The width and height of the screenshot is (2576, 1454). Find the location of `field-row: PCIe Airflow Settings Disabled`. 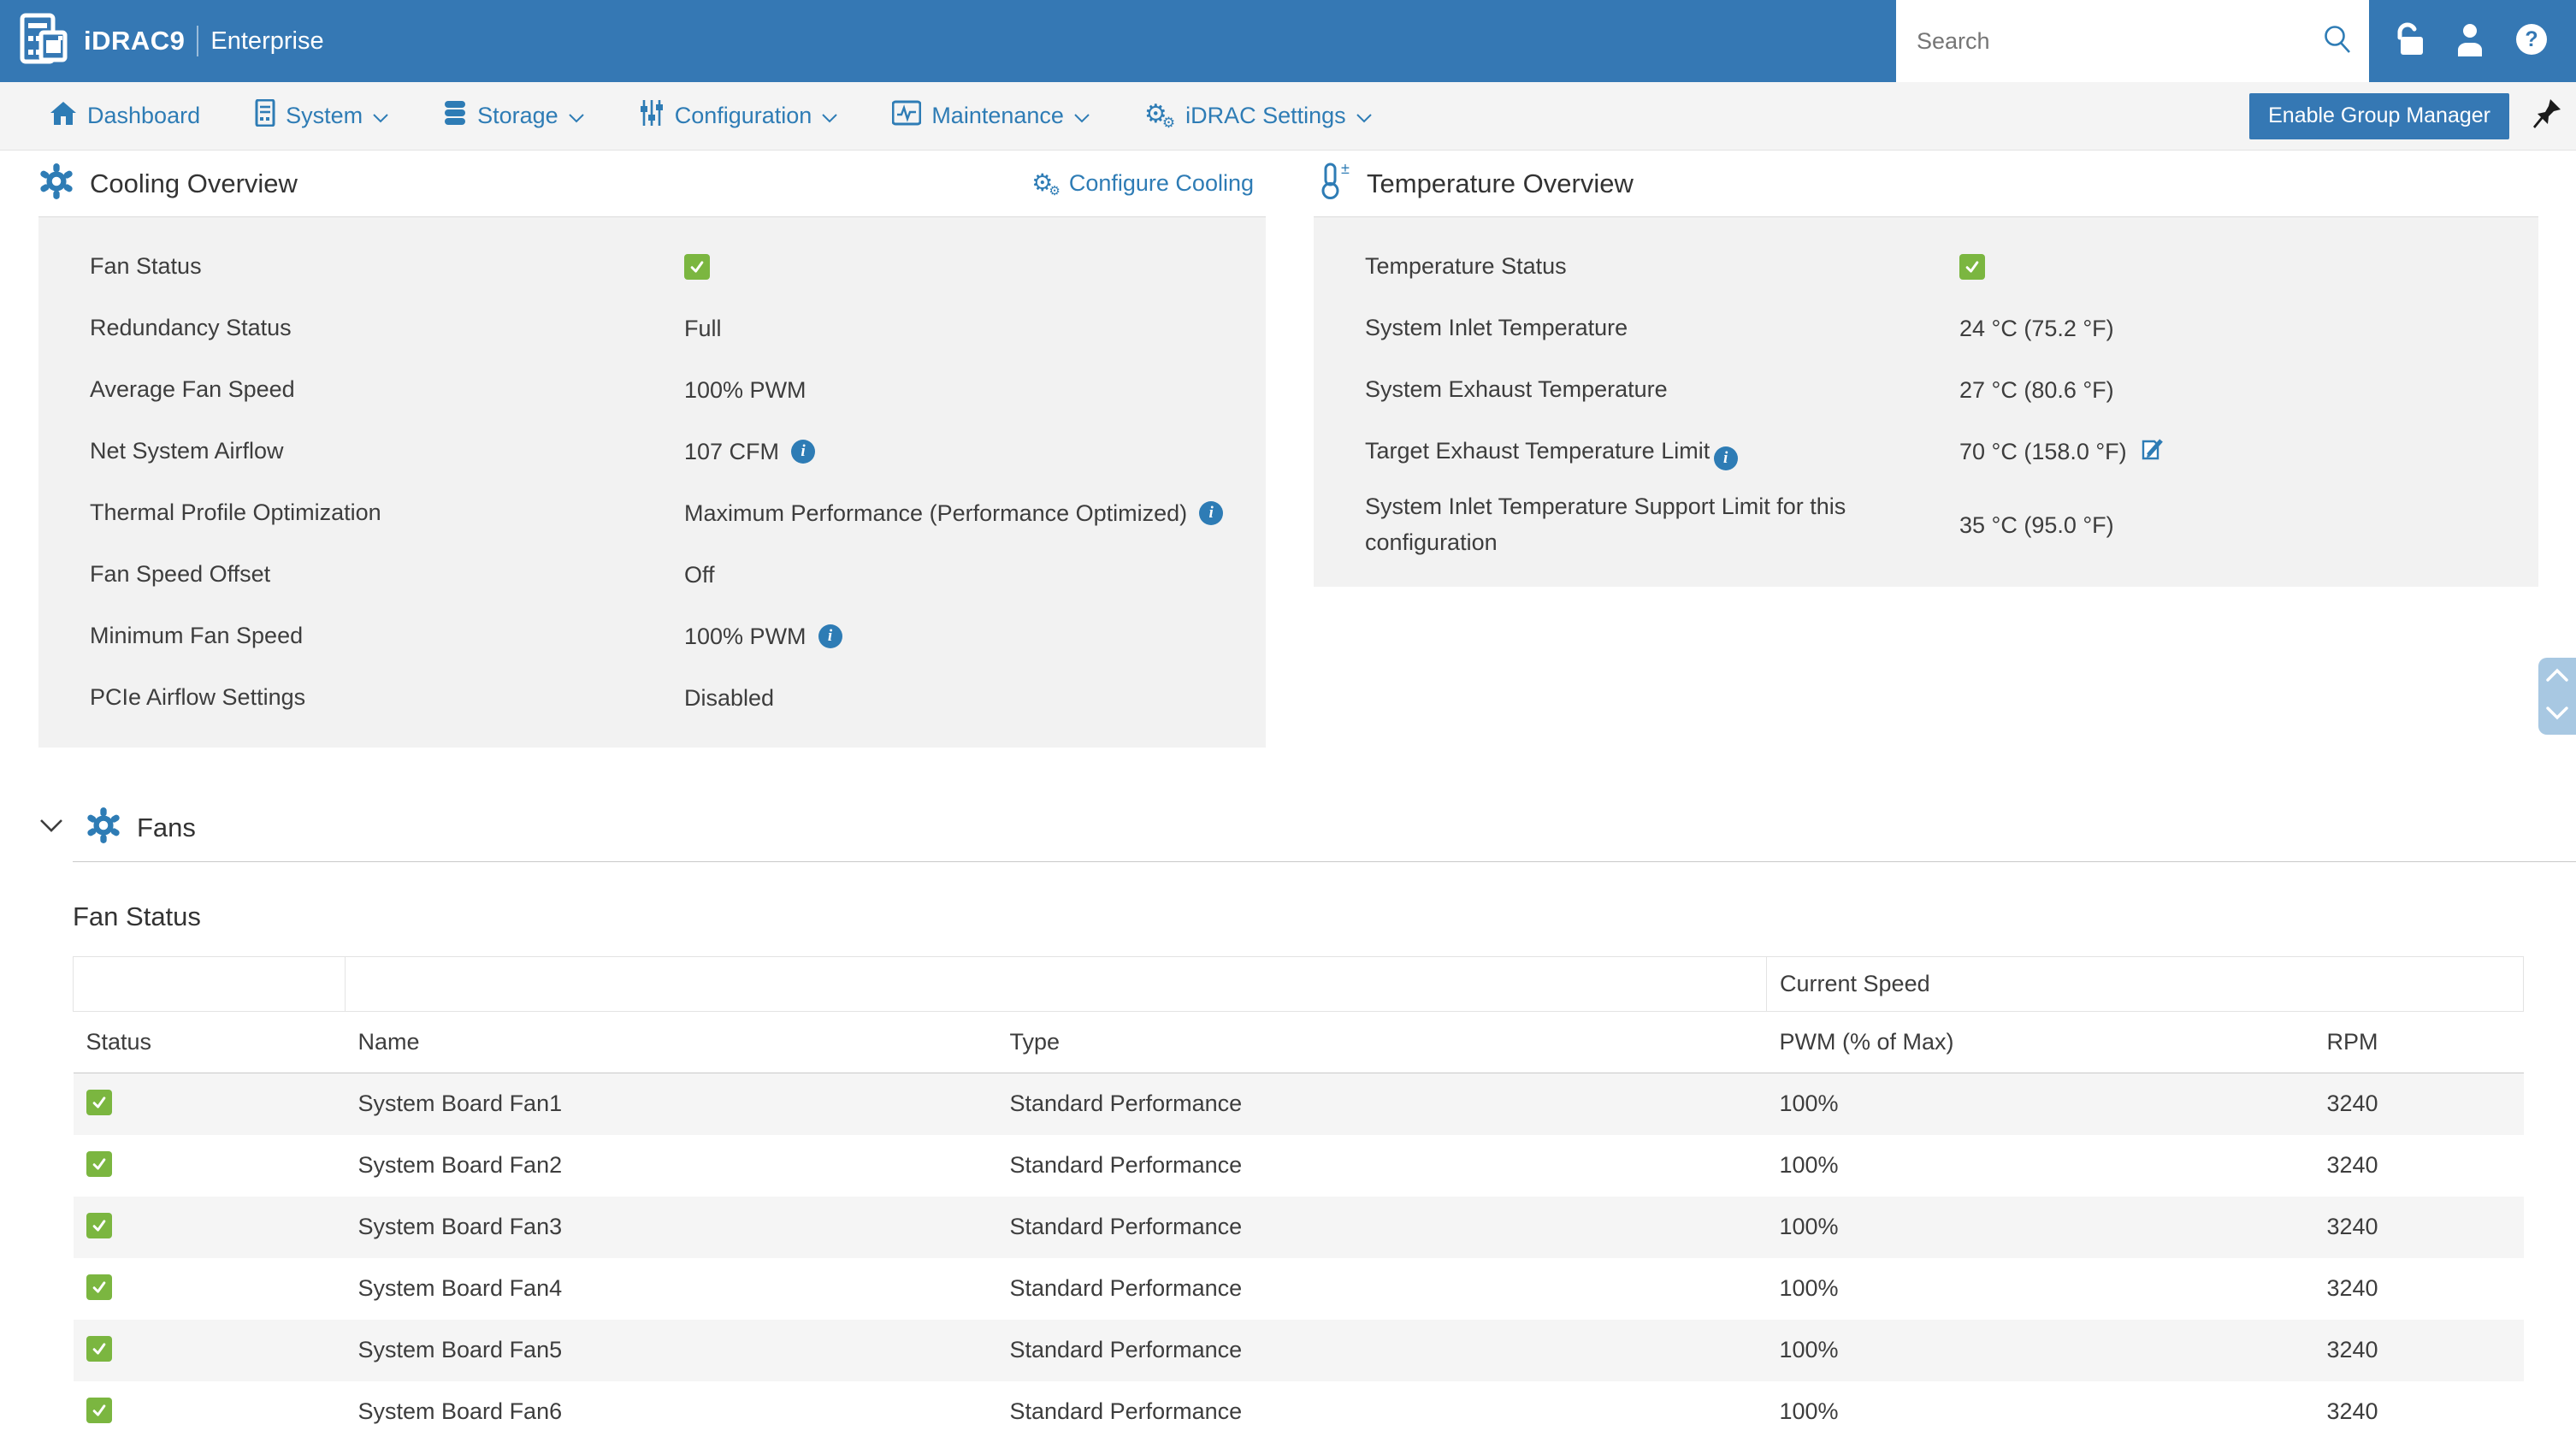

field-row: PCIe Airflow Settings Disabled is located at coordinates (652, 698).